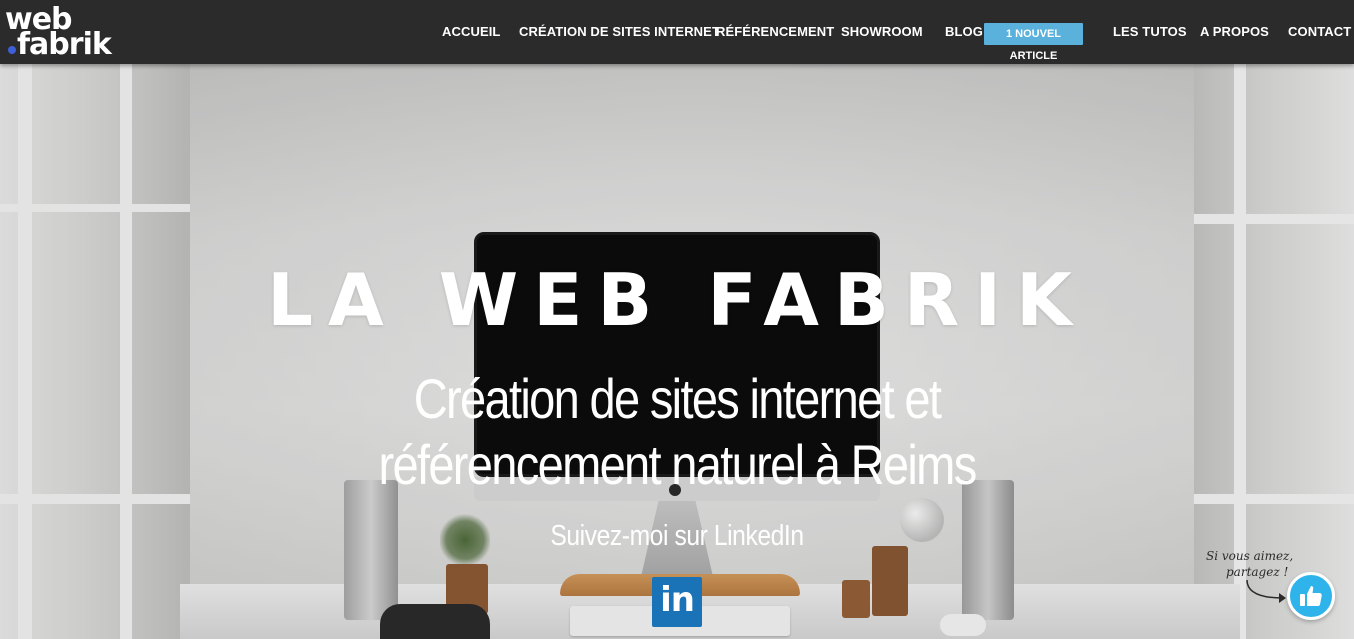  Describe the element at coordinates (619, 31) in the screenshot. I see `nav-item-creation: CRÉATION DE SITES INTERNET` at that location.